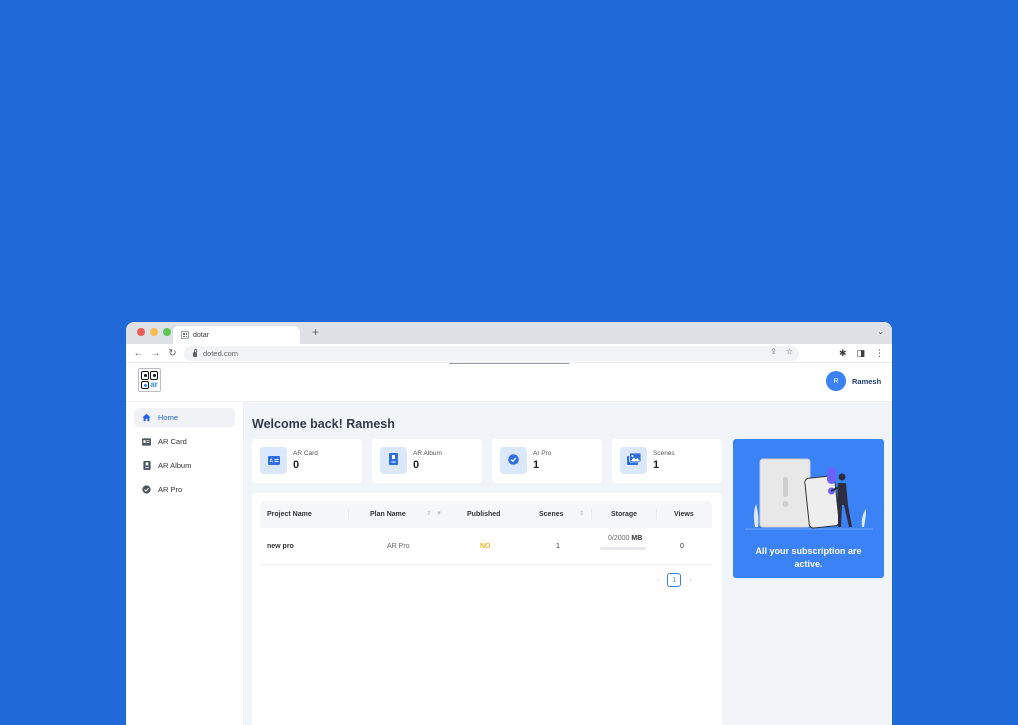 The image size is (1018, 725). Describe the element at coordinates (658, 580) in the screenshot. I see `prev-page-button: ‹` at that location.